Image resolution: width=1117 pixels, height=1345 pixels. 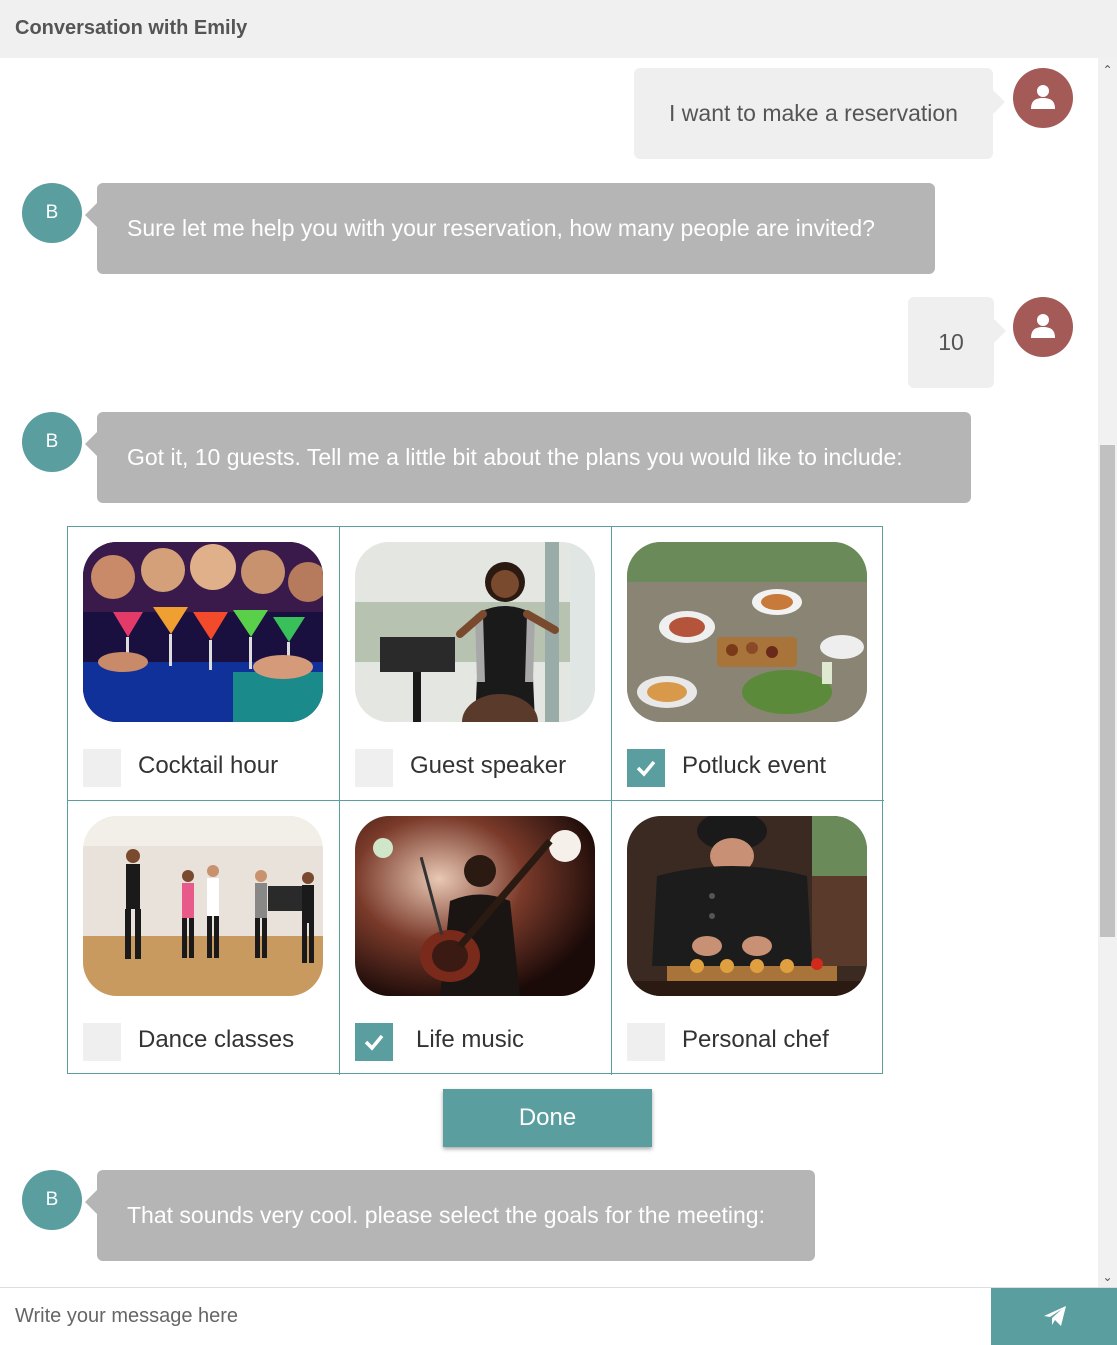 I want to click on user-message: 10, so click(x=957, y=342).